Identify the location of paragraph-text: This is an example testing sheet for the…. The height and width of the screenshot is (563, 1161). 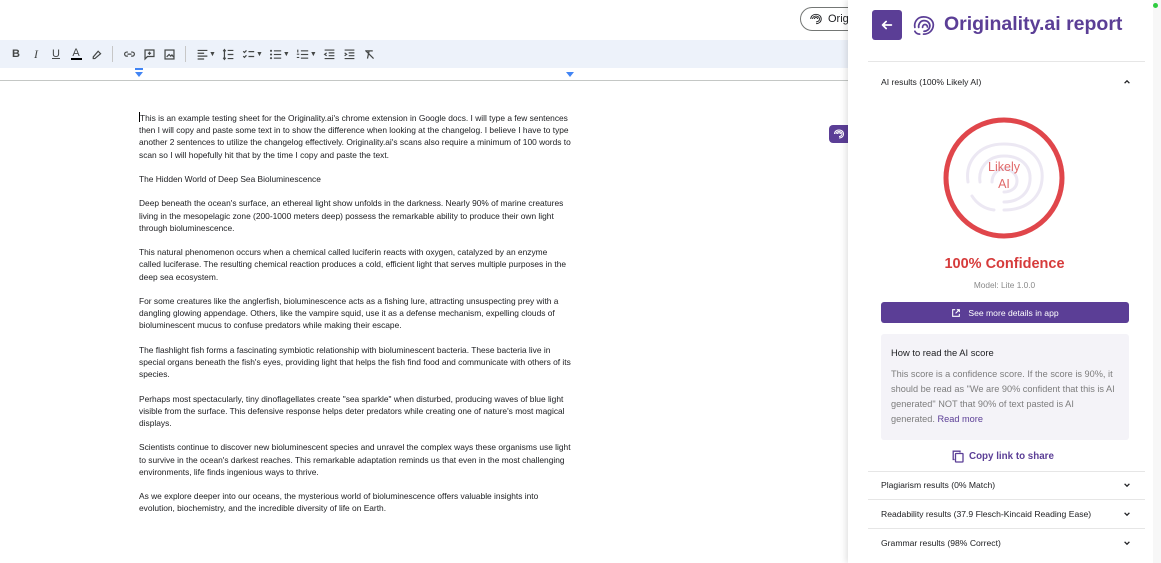
(355, 136).